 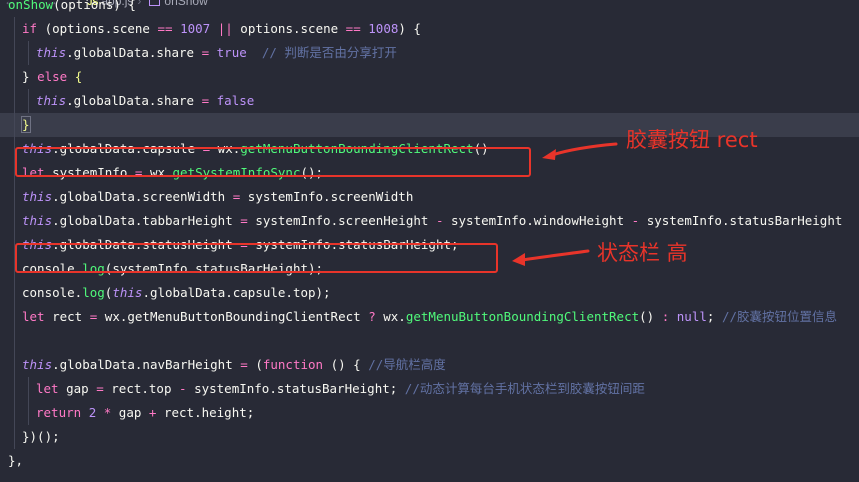 What do you see at coordinates (714, 316) in the screenshot?
I see `code-token: ;` at bounding box center [714, 316].